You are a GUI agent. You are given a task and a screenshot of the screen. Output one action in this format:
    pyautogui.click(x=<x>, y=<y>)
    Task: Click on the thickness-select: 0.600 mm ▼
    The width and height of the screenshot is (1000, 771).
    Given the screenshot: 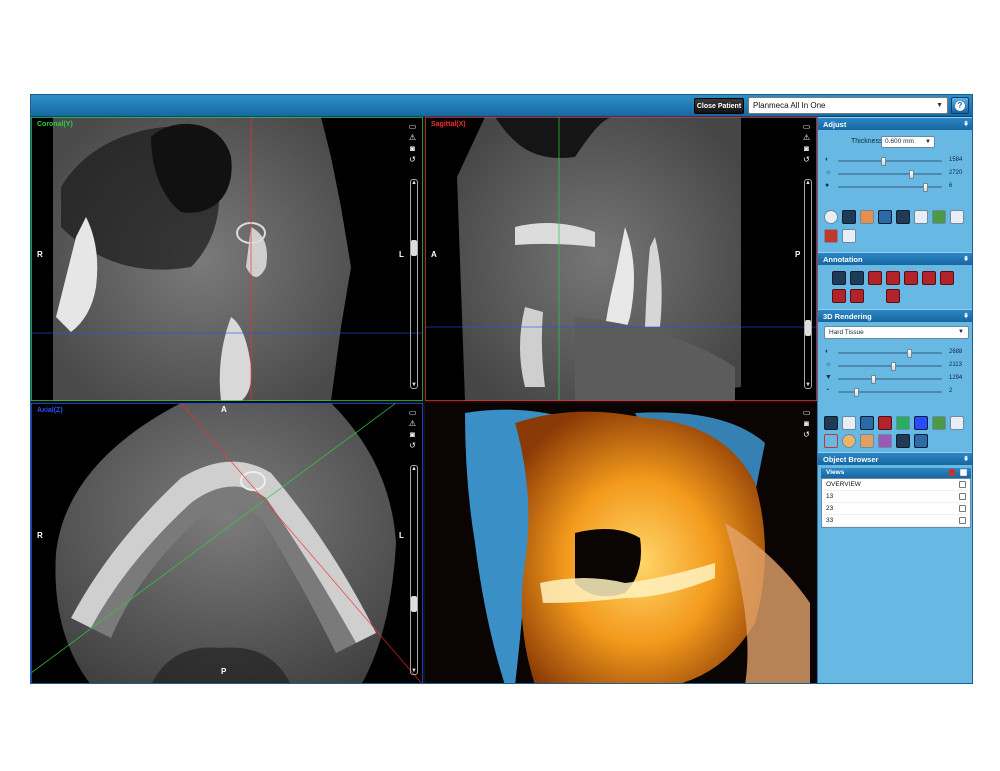 What is the action you would take?
    pyautogui.click(x=908, y=142)
    